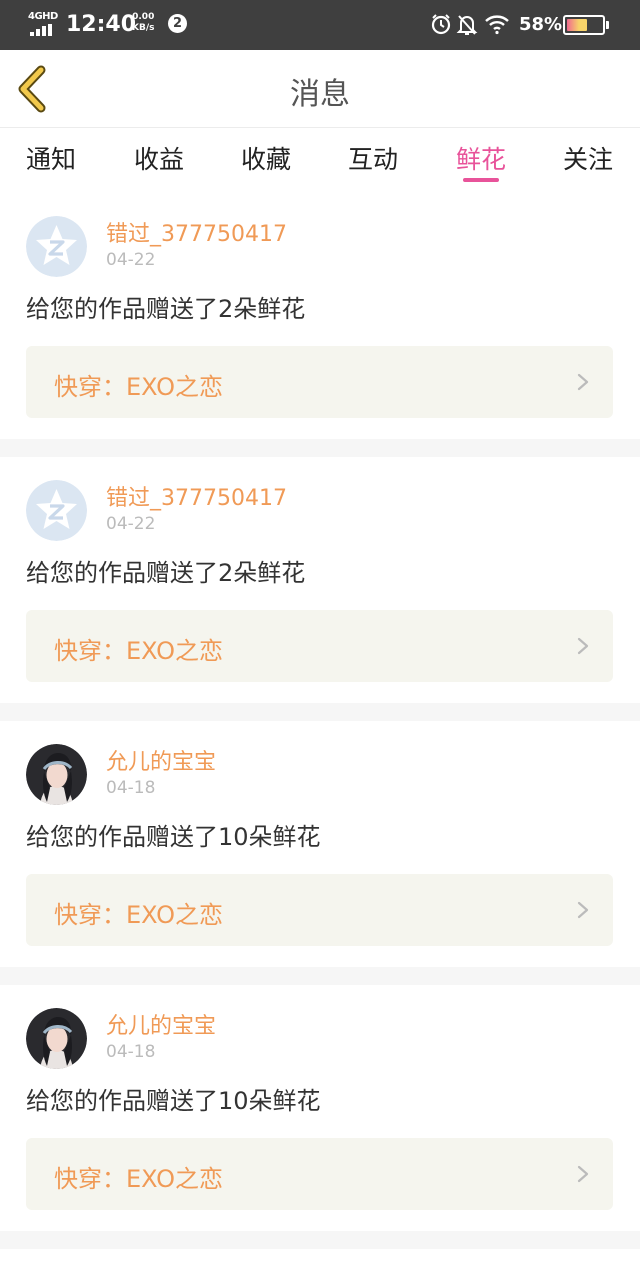  I want to click on wifi-icon, so click(497, 25).